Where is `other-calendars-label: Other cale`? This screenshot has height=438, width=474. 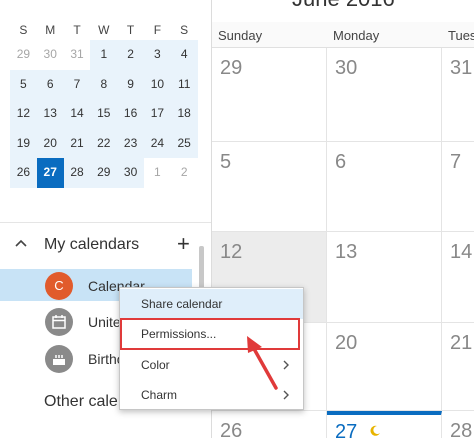 other-calendars-label: Other cale is located at coordinates (81, 402).